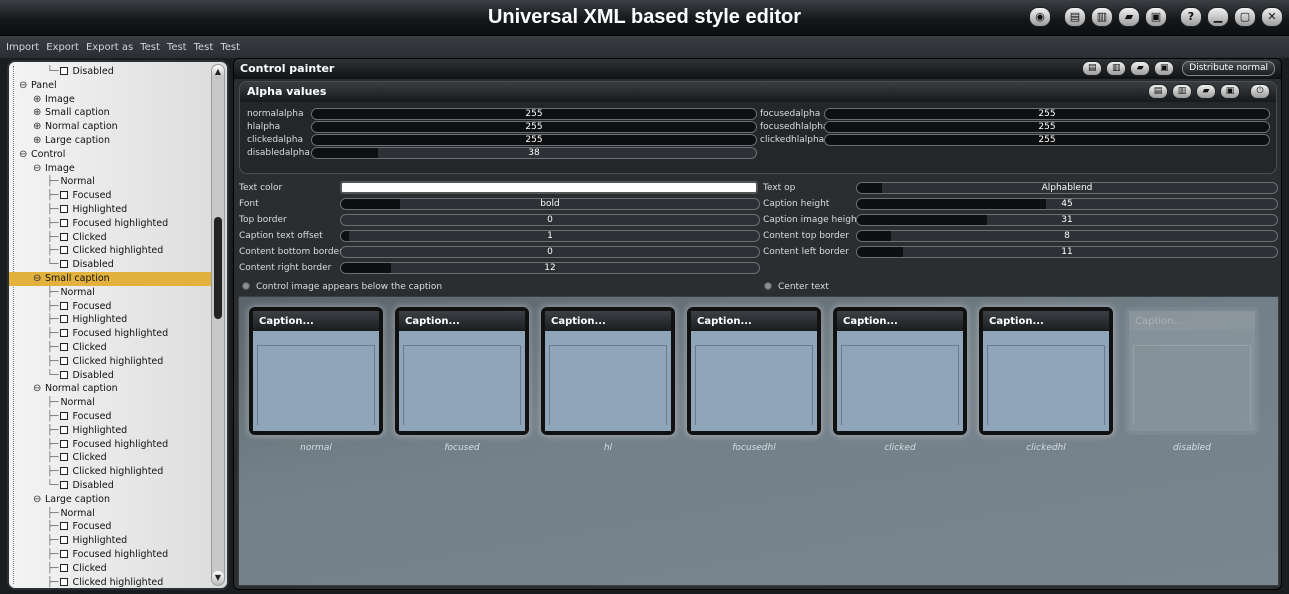 This screenshot has width=1289, height=594. What do you see at coordinates (768, 286) in the screenshot?
I see `radio-icon` at bounding box center [768, 286].